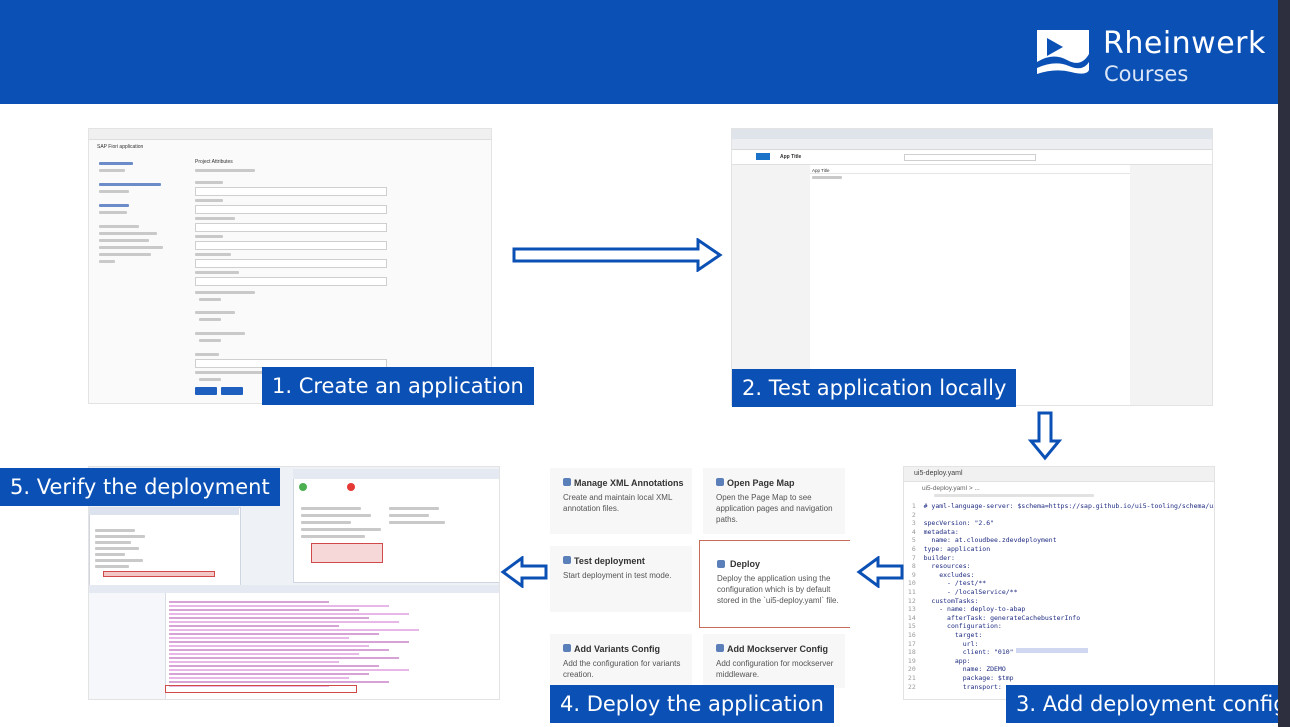  Describe the element at coordinates (629, 483) in the screenshot. I see `tile-title: Manage XML Annotations` at that location.